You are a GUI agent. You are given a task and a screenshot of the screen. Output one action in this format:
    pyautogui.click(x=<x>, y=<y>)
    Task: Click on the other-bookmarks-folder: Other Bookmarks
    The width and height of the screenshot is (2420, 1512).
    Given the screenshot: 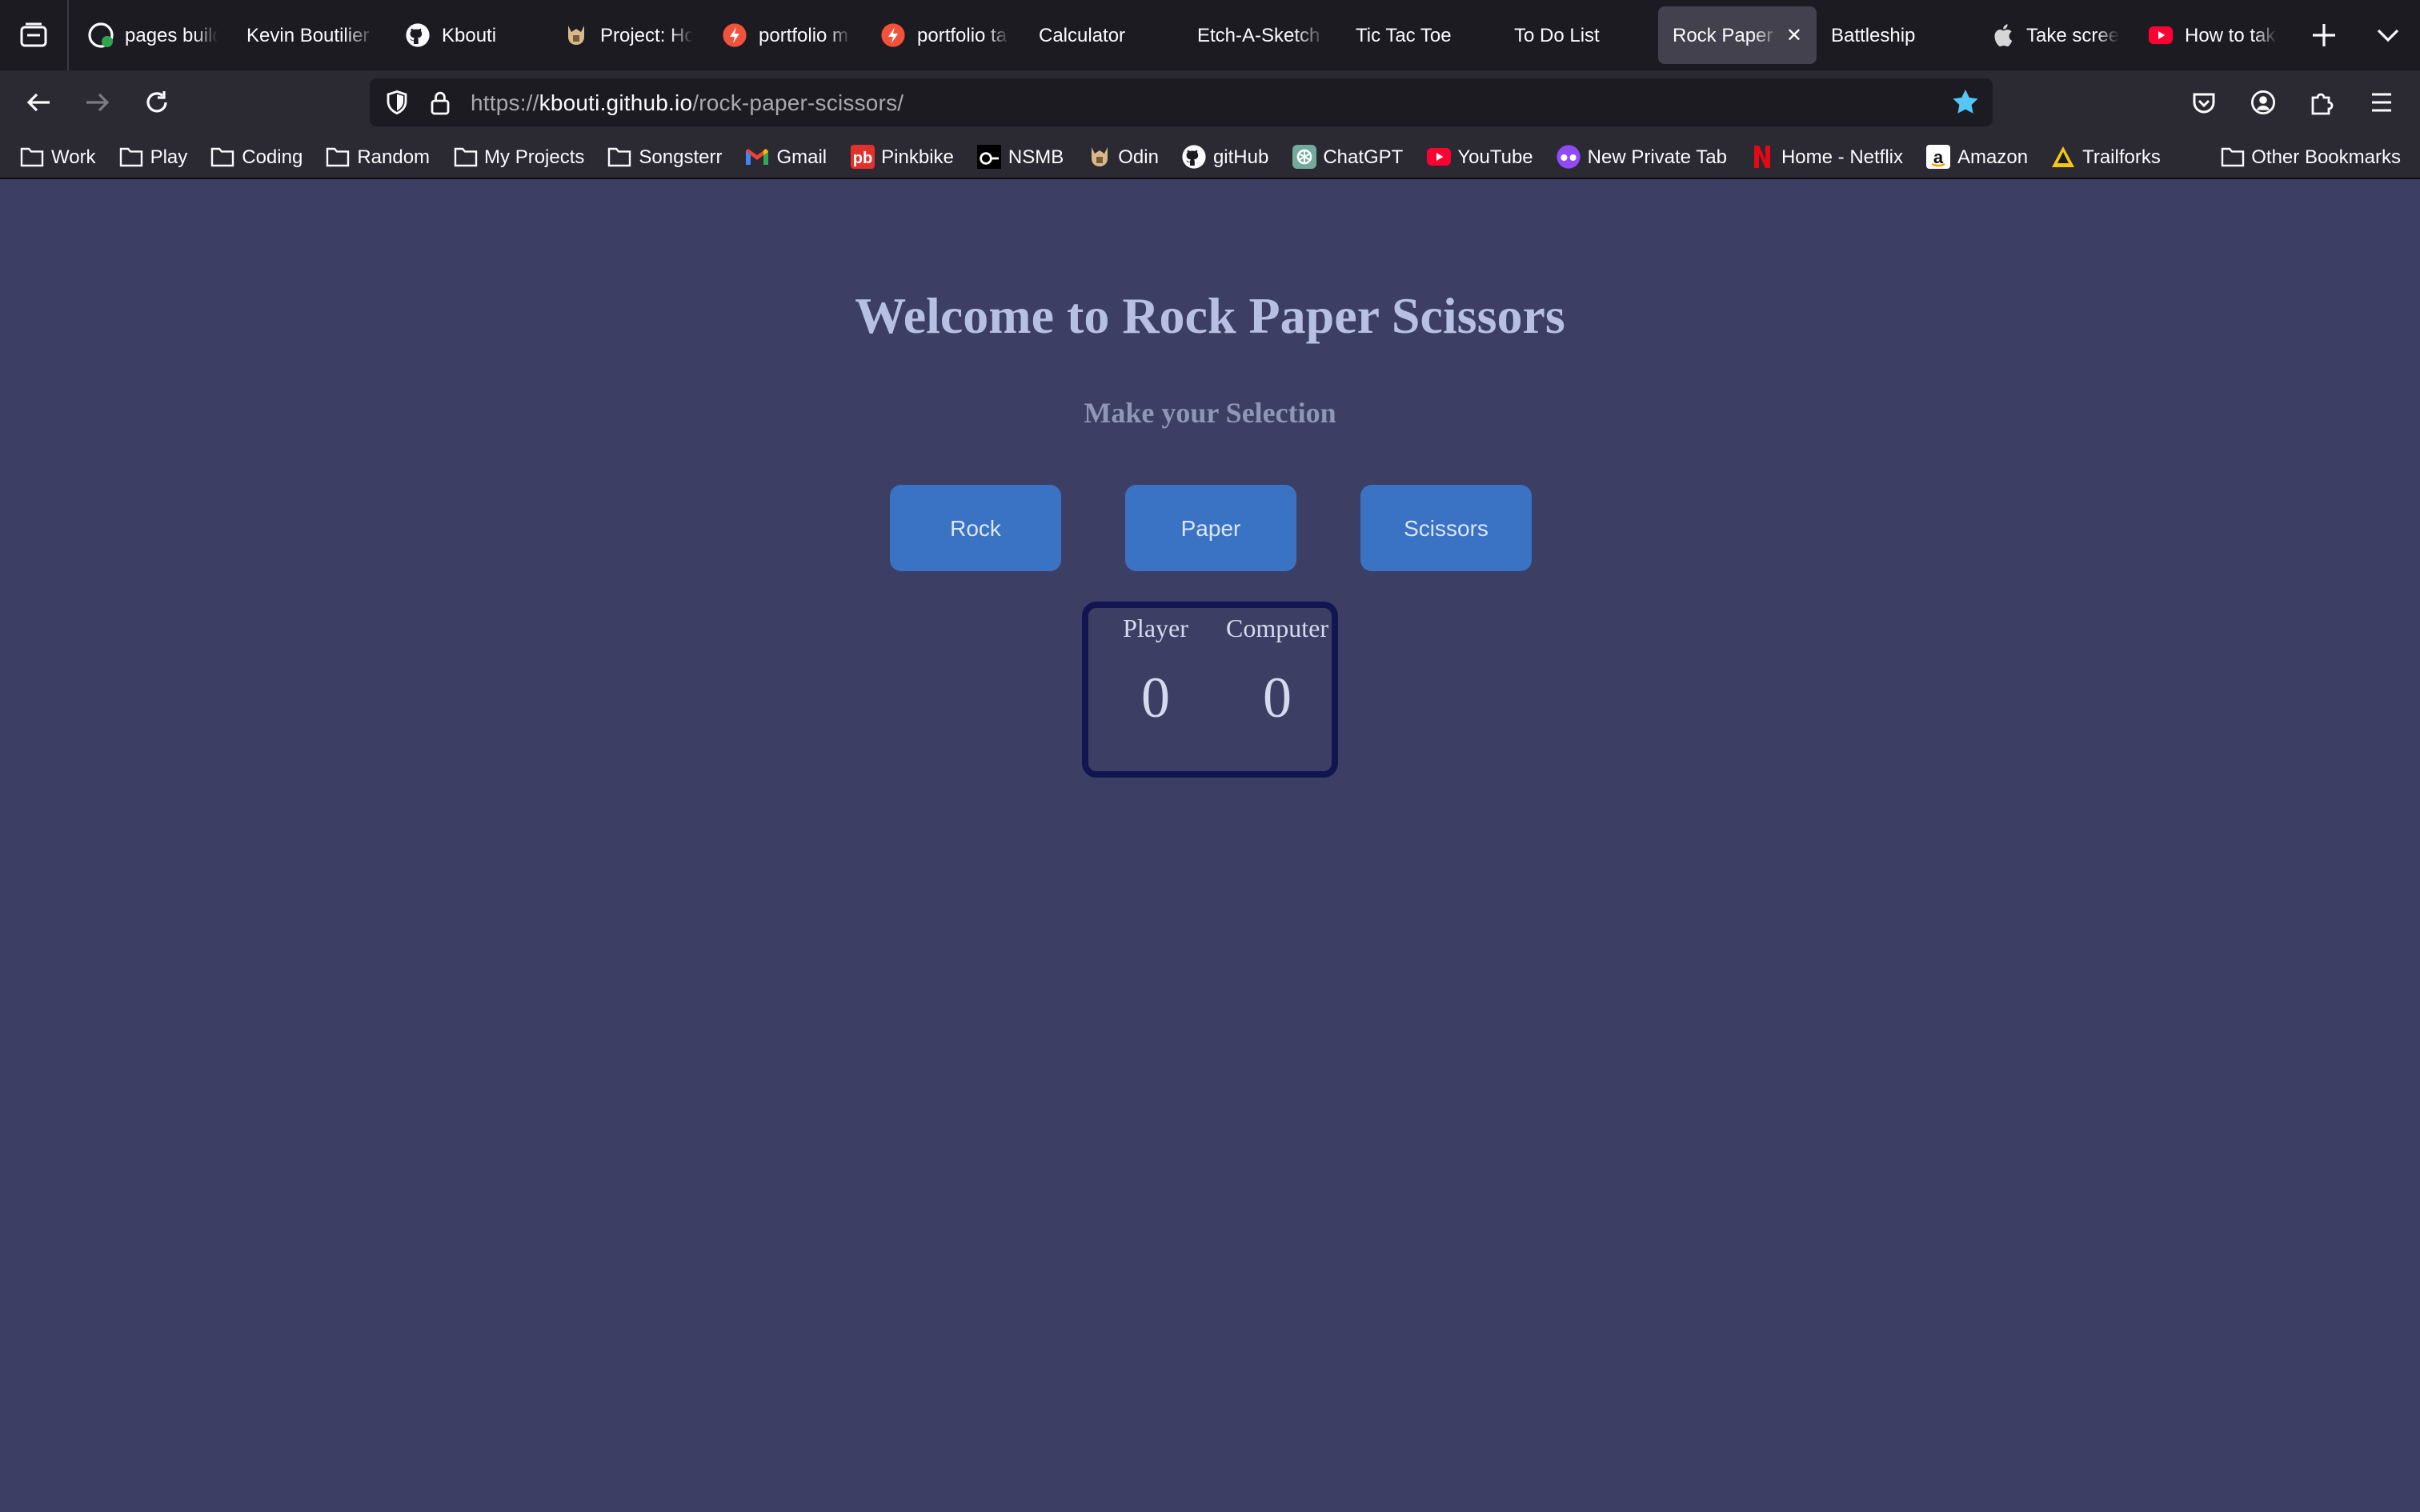 What is the action you would take?
    pyautogui.click(x=2310, y=156)
    